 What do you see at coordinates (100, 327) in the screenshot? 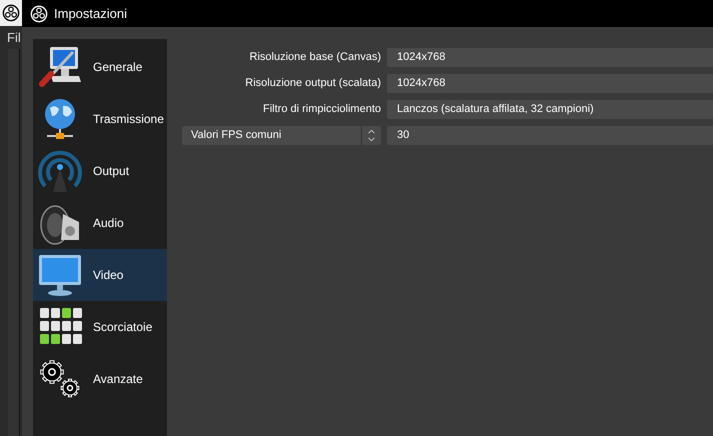
I see `sidebar-item: Scorciatoie` at bounding box center [100, 327].